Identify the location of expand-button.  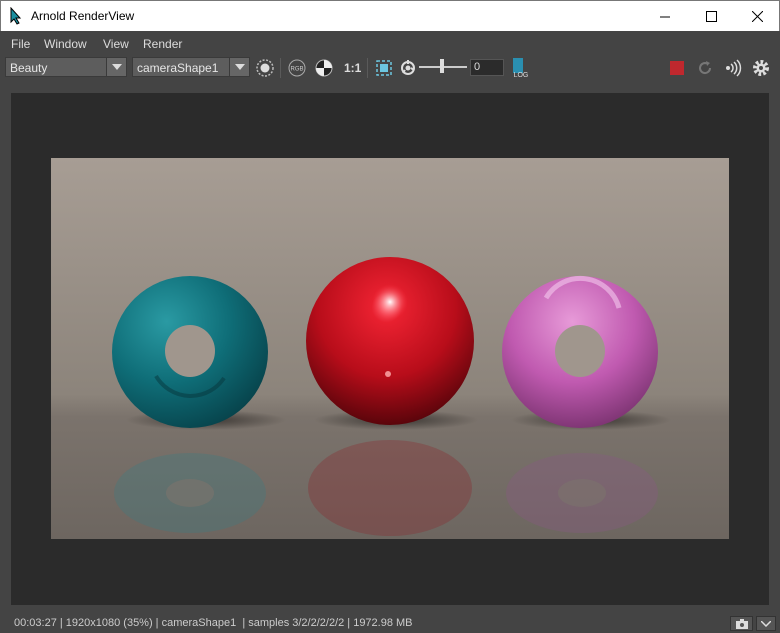
(766, 623).